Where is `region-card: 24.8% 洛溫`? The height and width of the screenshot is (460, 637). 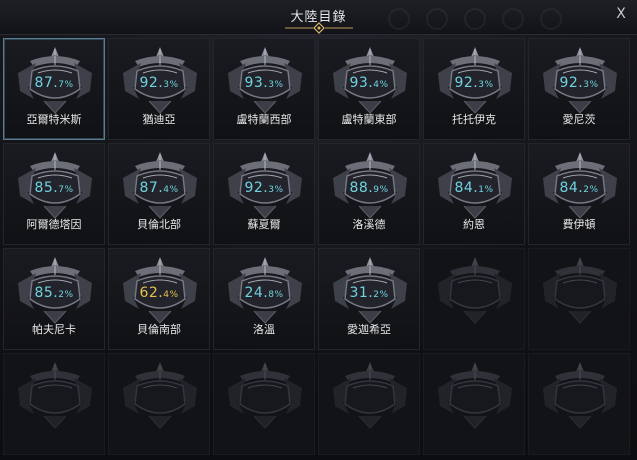
region-card: 24.8% 洛溫 is located at coordinates (264, 299).